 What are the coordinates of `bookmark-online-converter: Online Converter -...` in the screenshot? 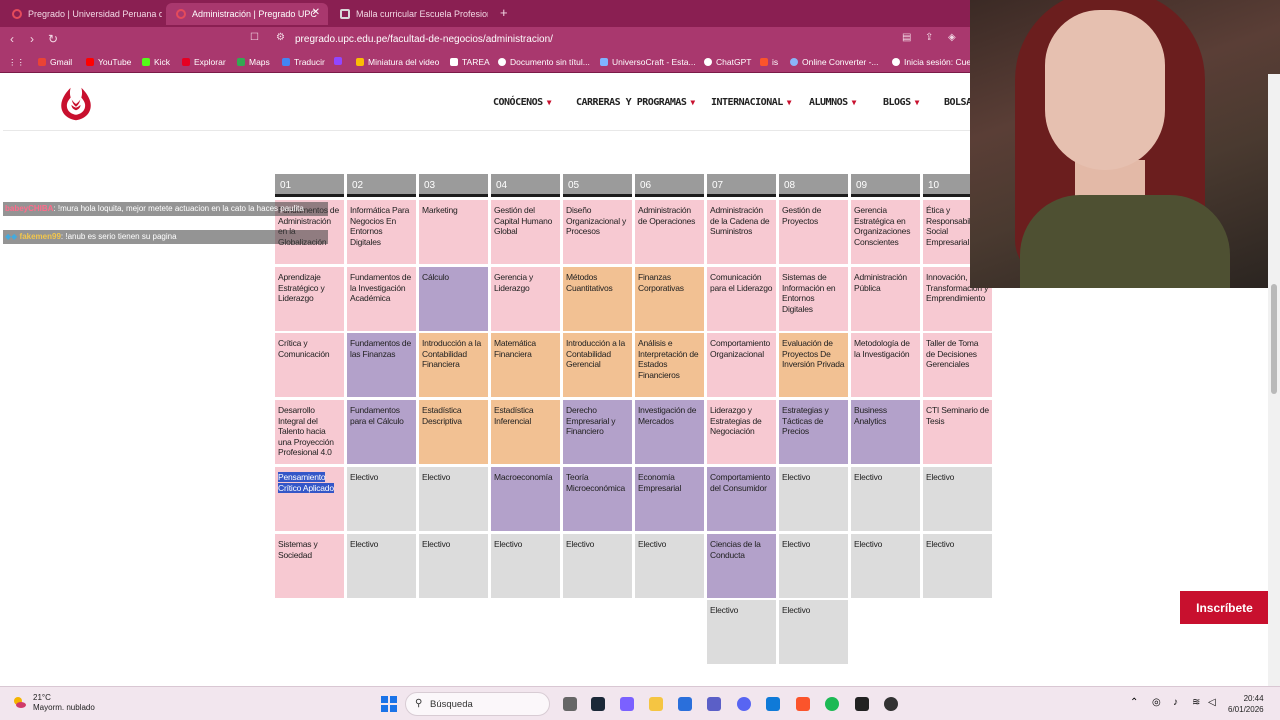 It's located at (834, 62).